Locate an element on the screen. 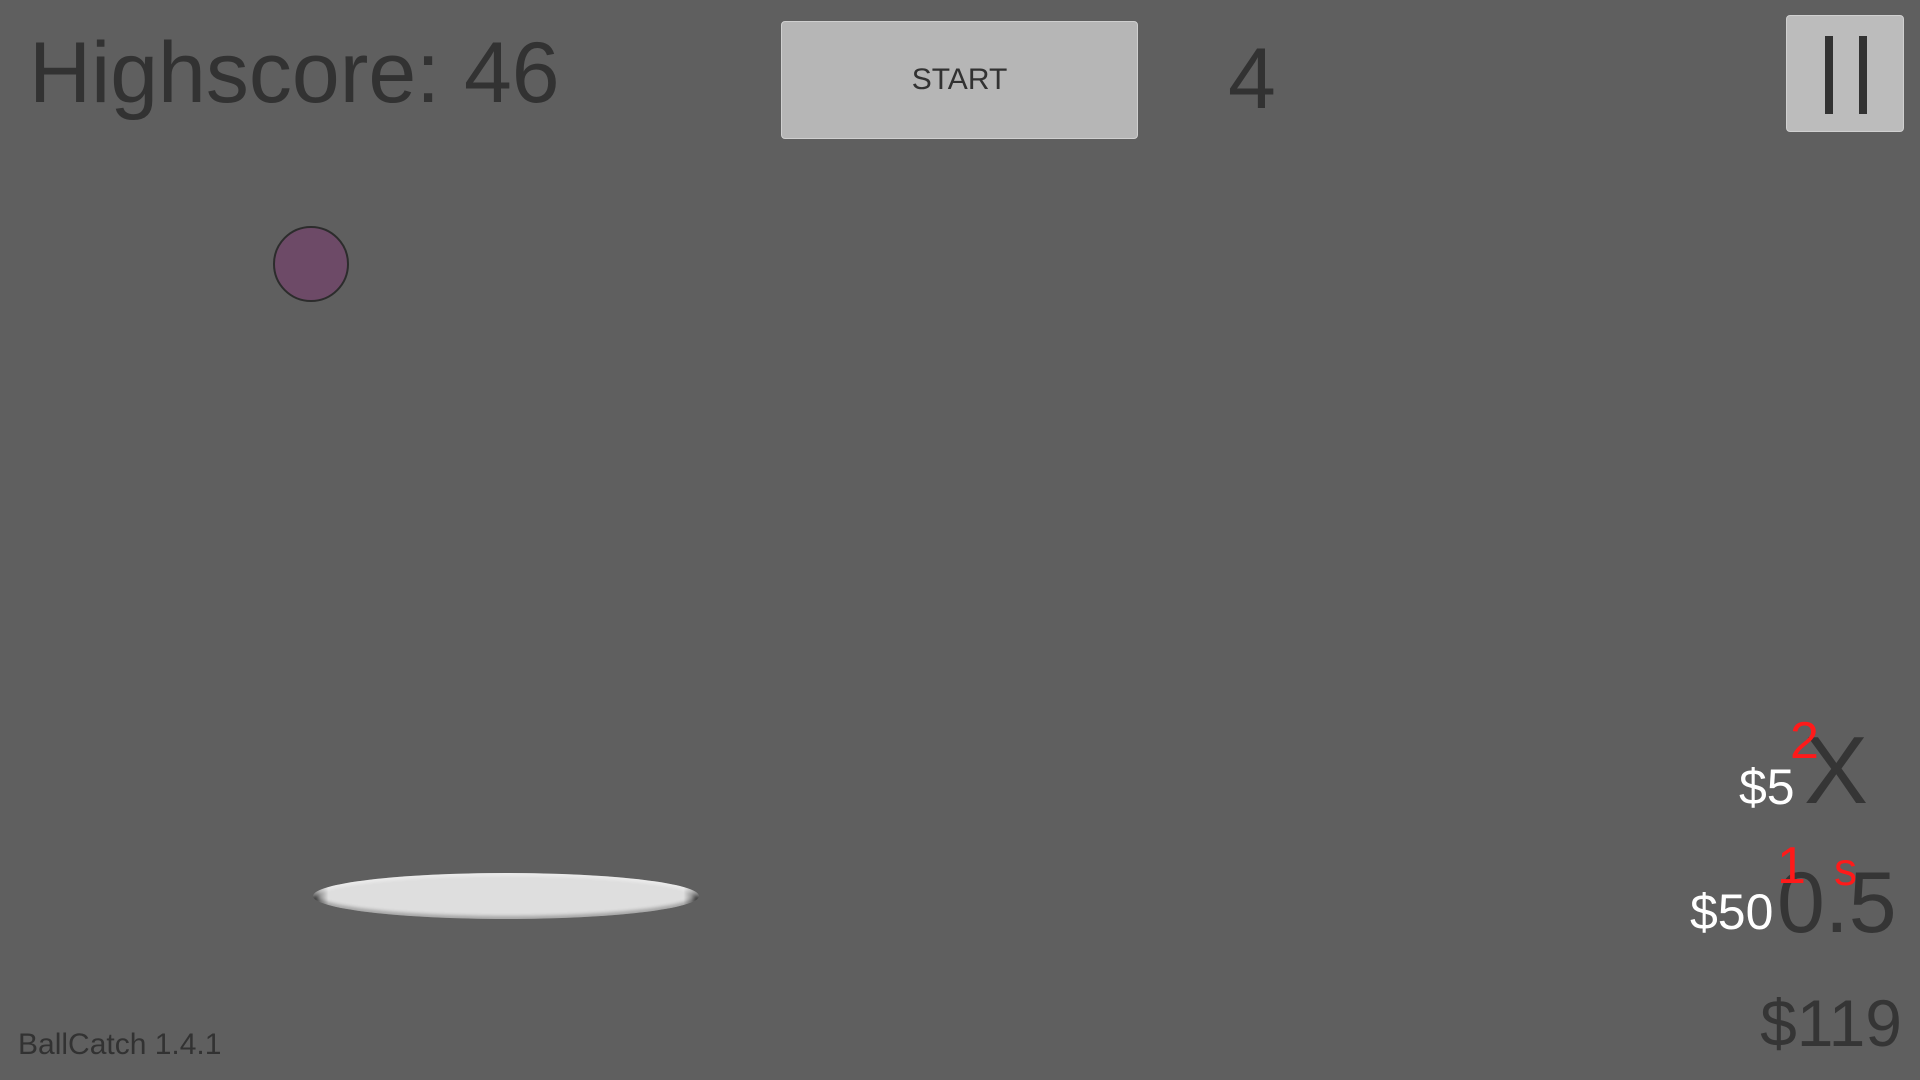 The height and width of the screenshot is (1080, 1920). slowmo-count: 1 is located at coordinates (1791, 866).